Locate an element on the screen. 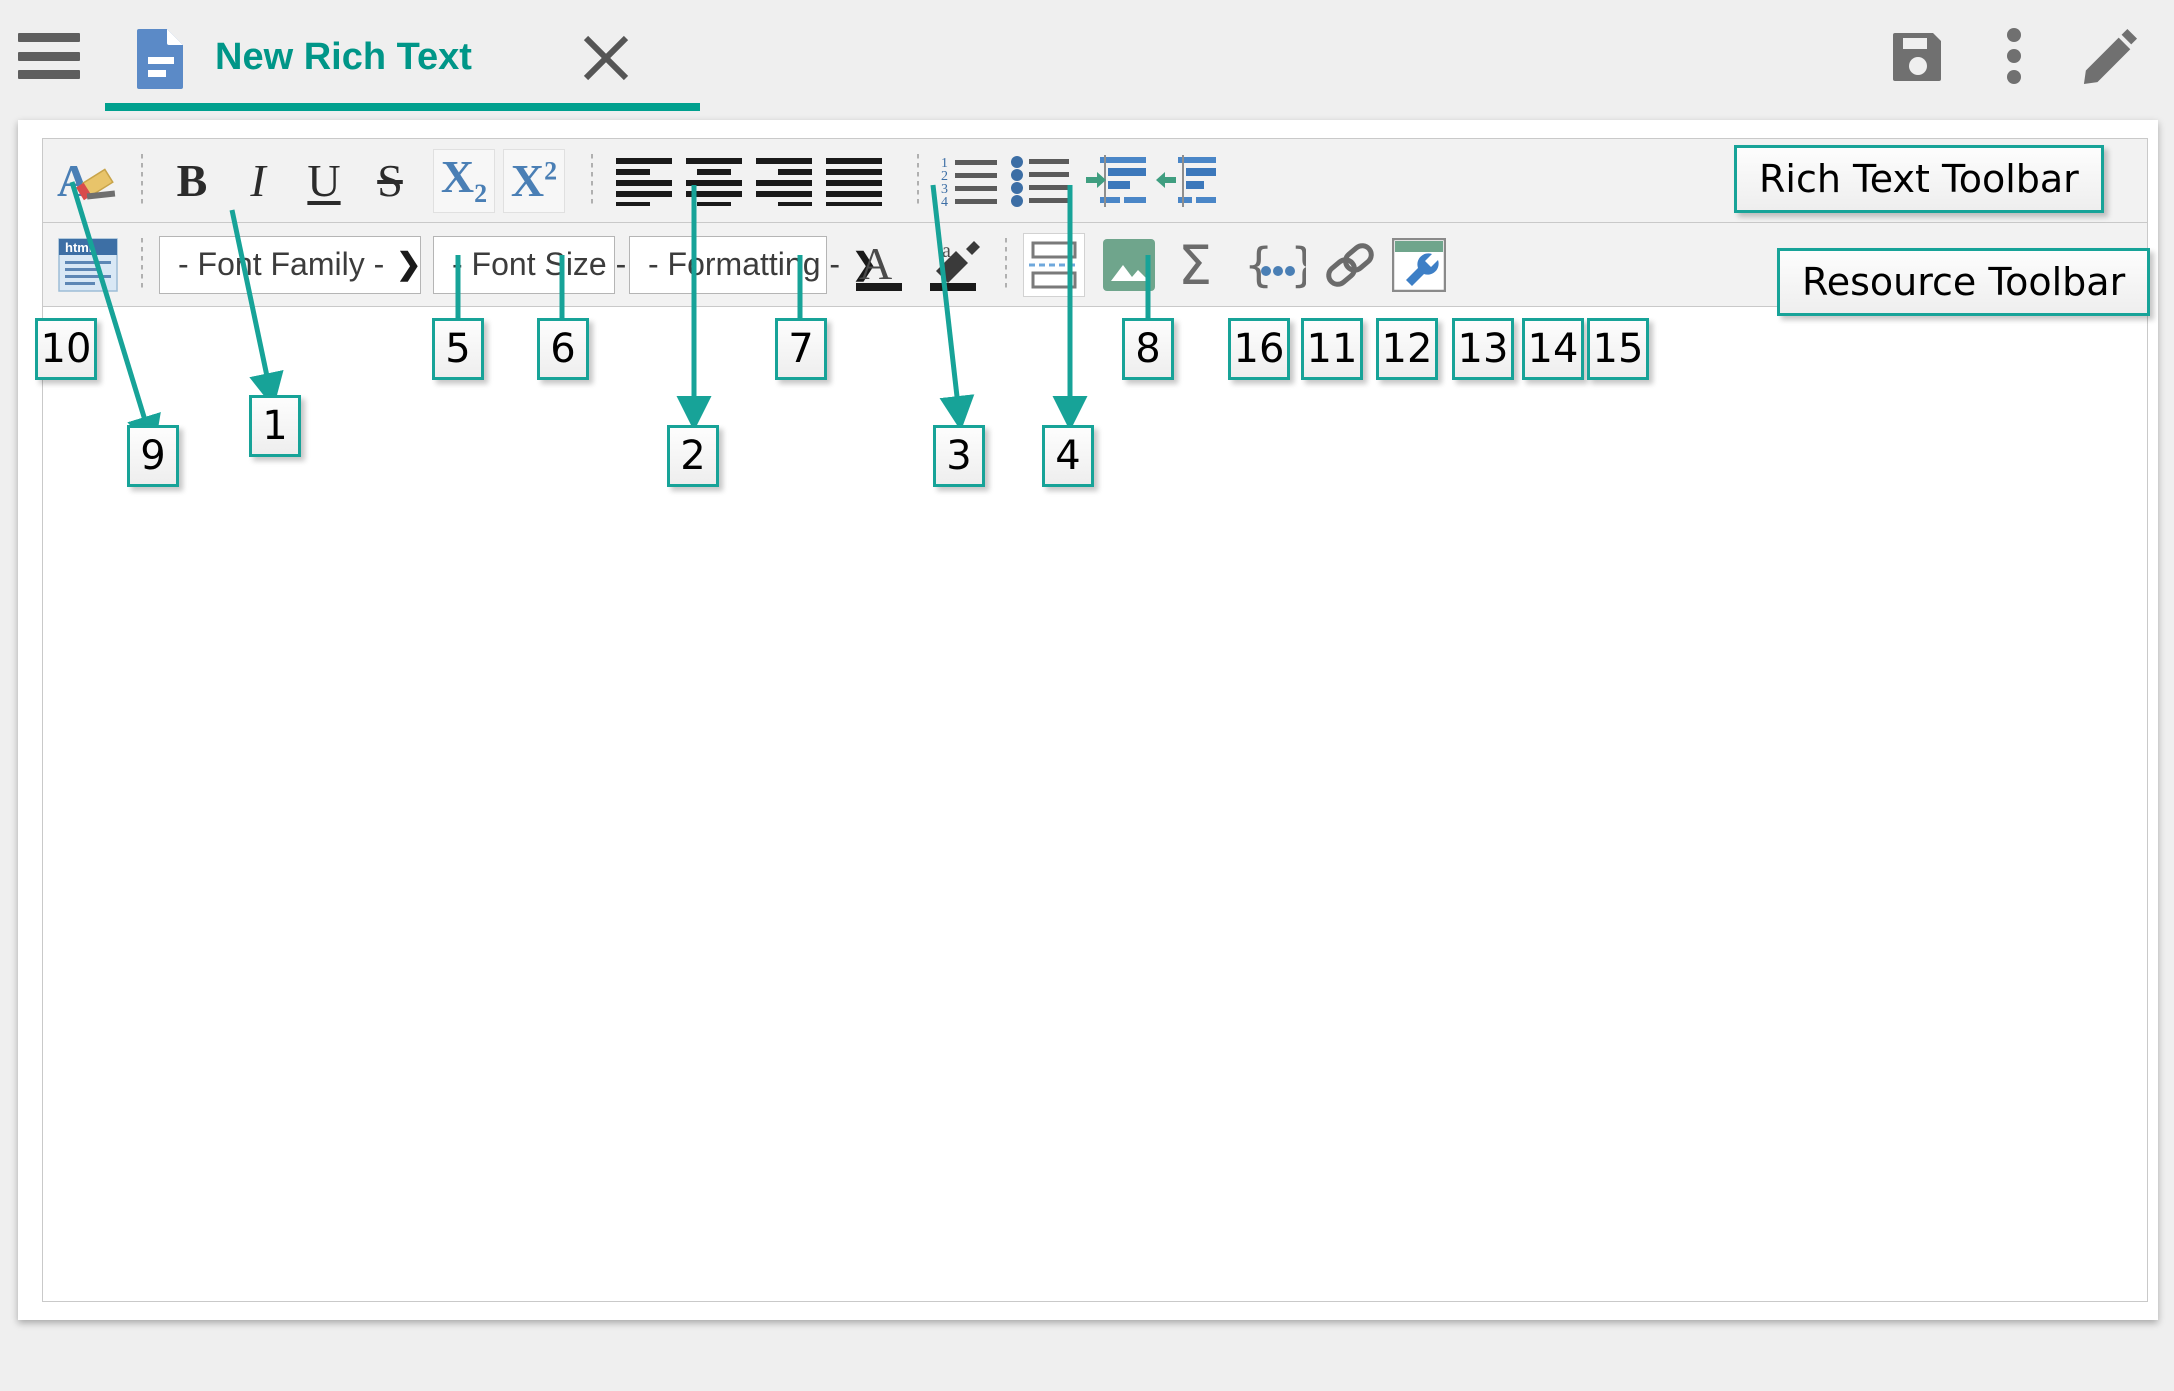 The image size is (2174, 1391). tab-active-underline is located at coordinates (402, 107).